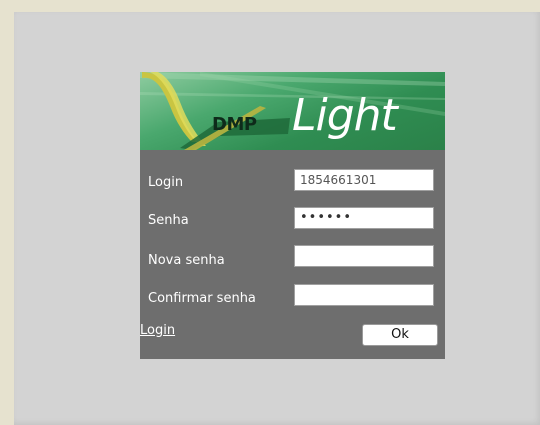  I want to click on new-password-field, so click(364, 256).